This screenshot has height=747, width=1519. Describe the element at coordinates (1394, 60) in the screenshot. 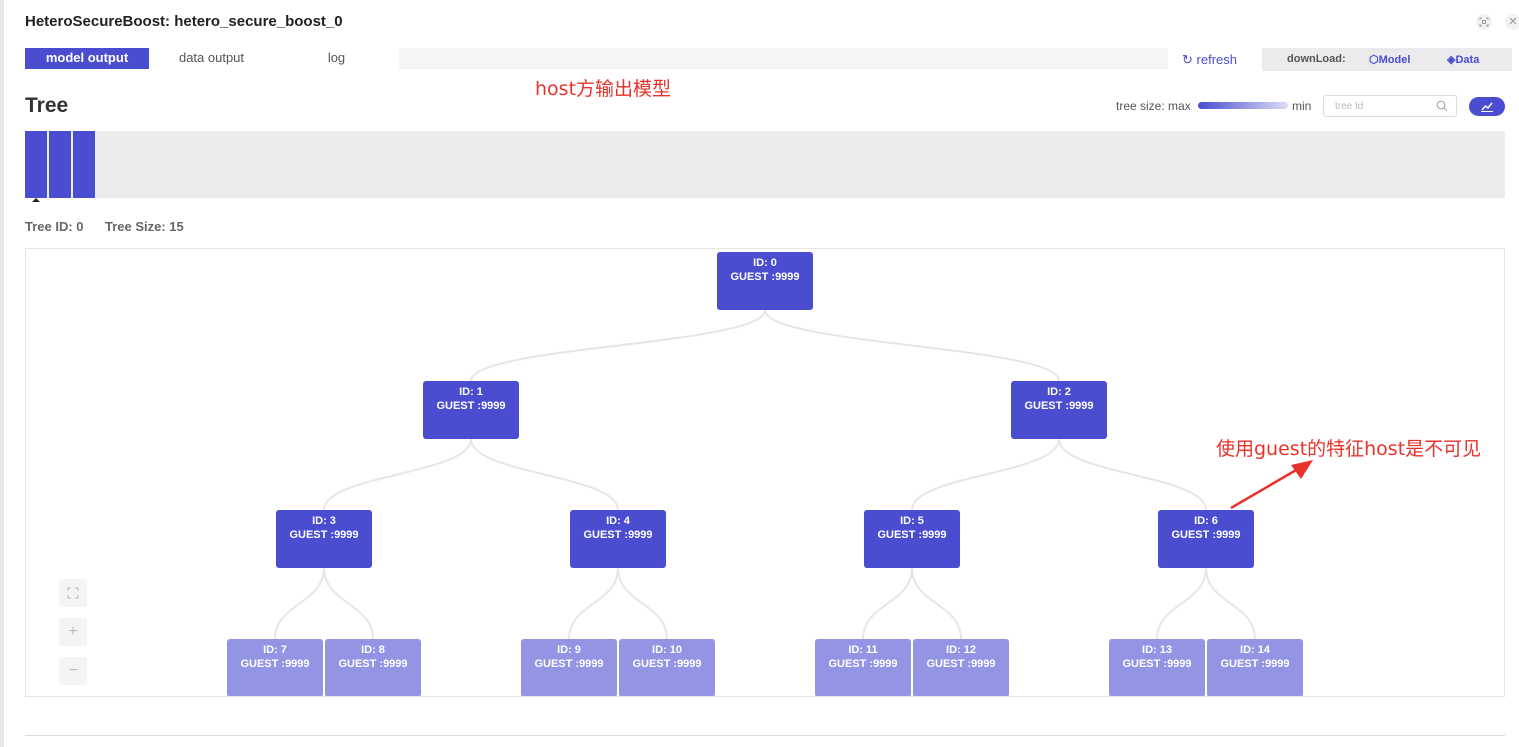

I see `model-label: Model` at that location.